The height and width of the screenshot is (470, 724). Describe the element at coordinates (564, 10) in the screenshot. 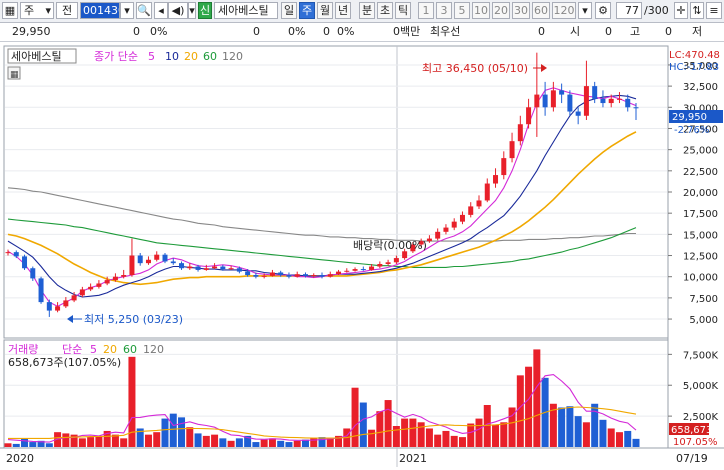

I see `interval-120: 120` at that location.